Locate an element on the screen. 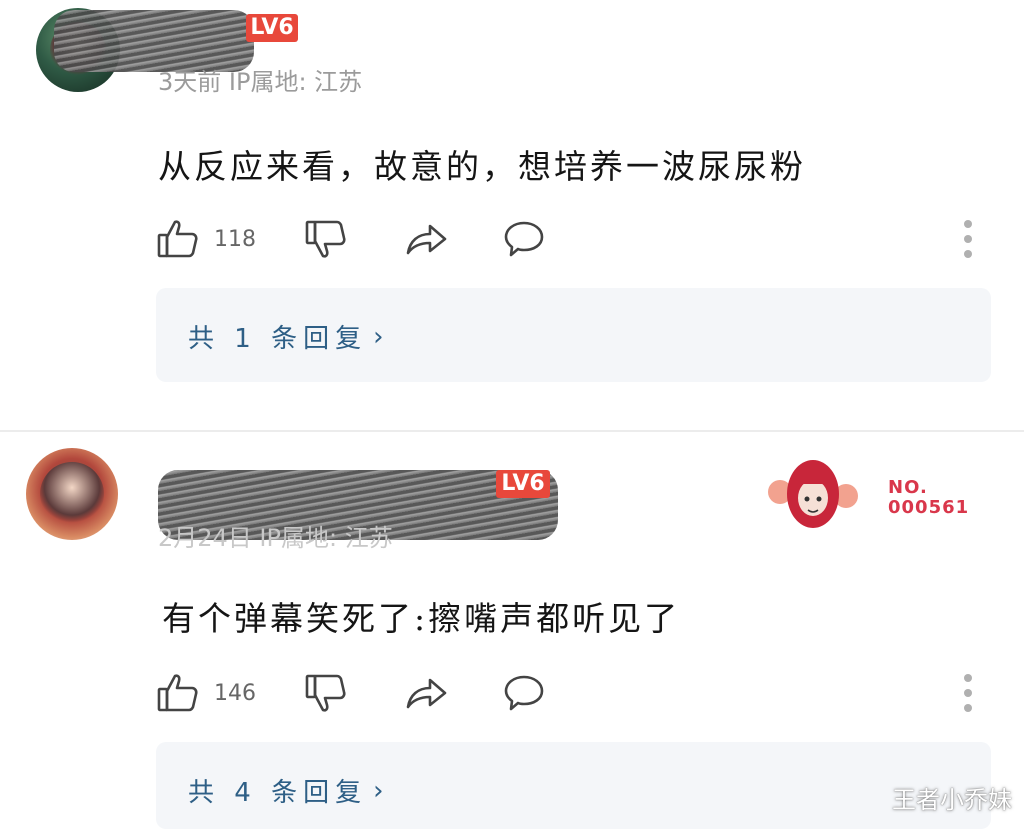 The image size is (1024, 829). like-count: 146 is located at coordinates (235, 693).